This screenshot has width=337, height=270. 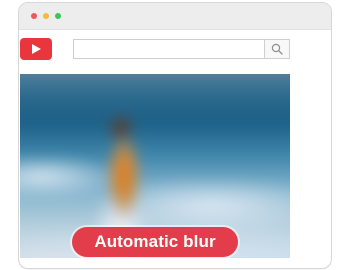 I want to click on video-site-logo, so click(x=36, y=49).